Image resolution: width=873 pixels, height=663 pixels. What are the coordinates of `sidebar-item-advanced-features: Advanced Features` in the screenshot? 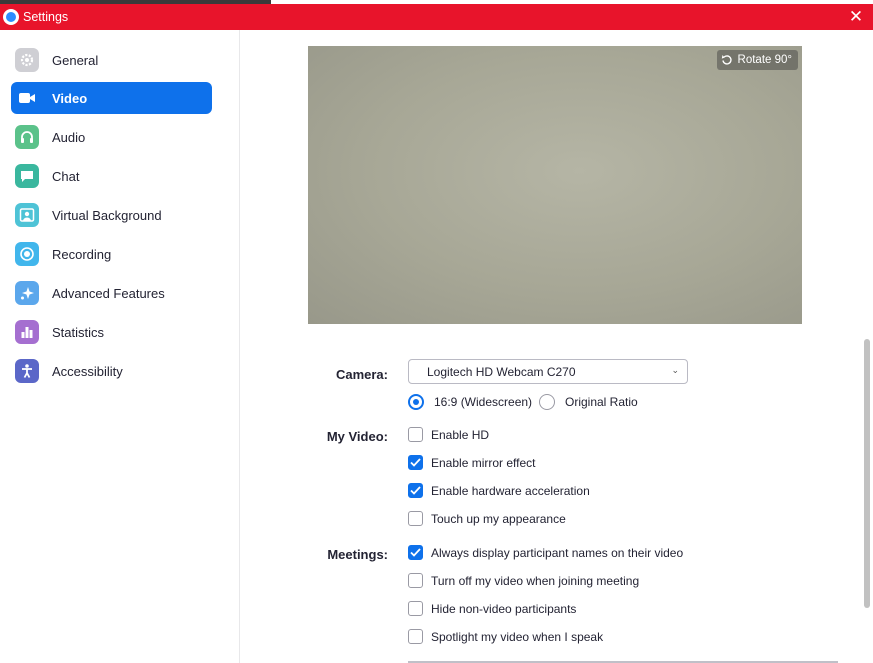 It's located at (111, 293).